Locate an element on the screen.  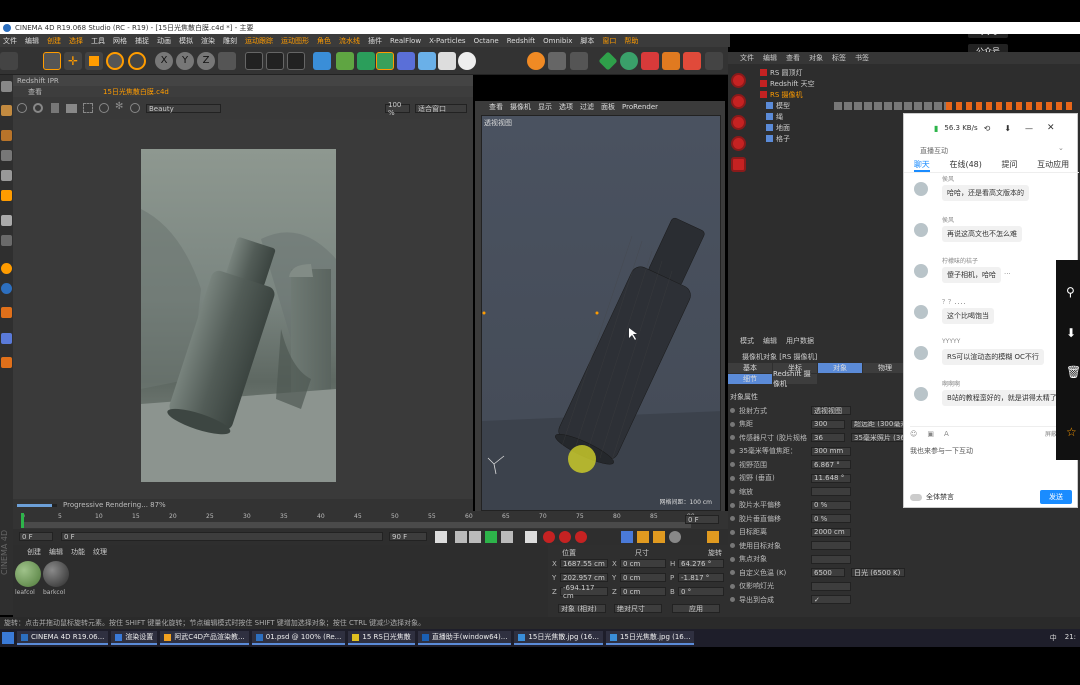
object-row: RS 圆顶灯 is located at coordinates (916, 72).